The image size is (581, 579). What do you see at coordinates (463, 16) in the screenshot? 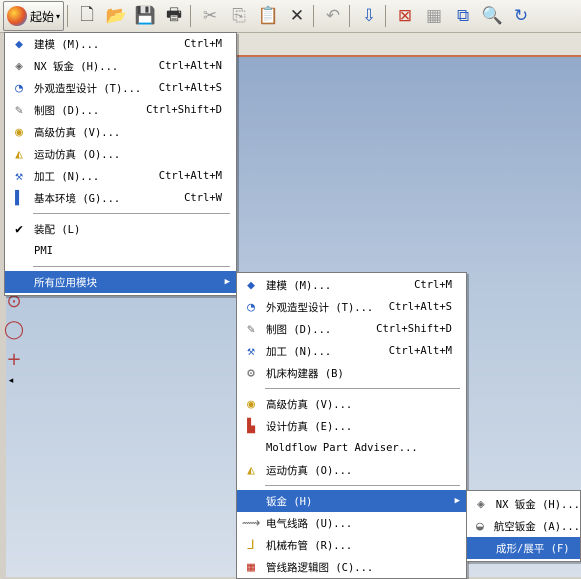
I see `zoom-area-icon: ⧉` at bounding box center [463, 16].